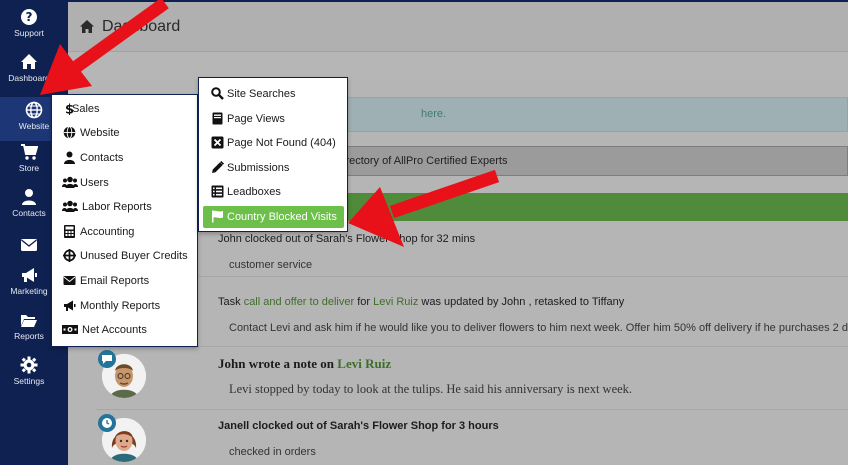 The width and height of the screenshot is (848, 465). Describe the element at coordinates (104, 47) in the screenshot. I see `arrow-to-dashboard-icon` at that location.